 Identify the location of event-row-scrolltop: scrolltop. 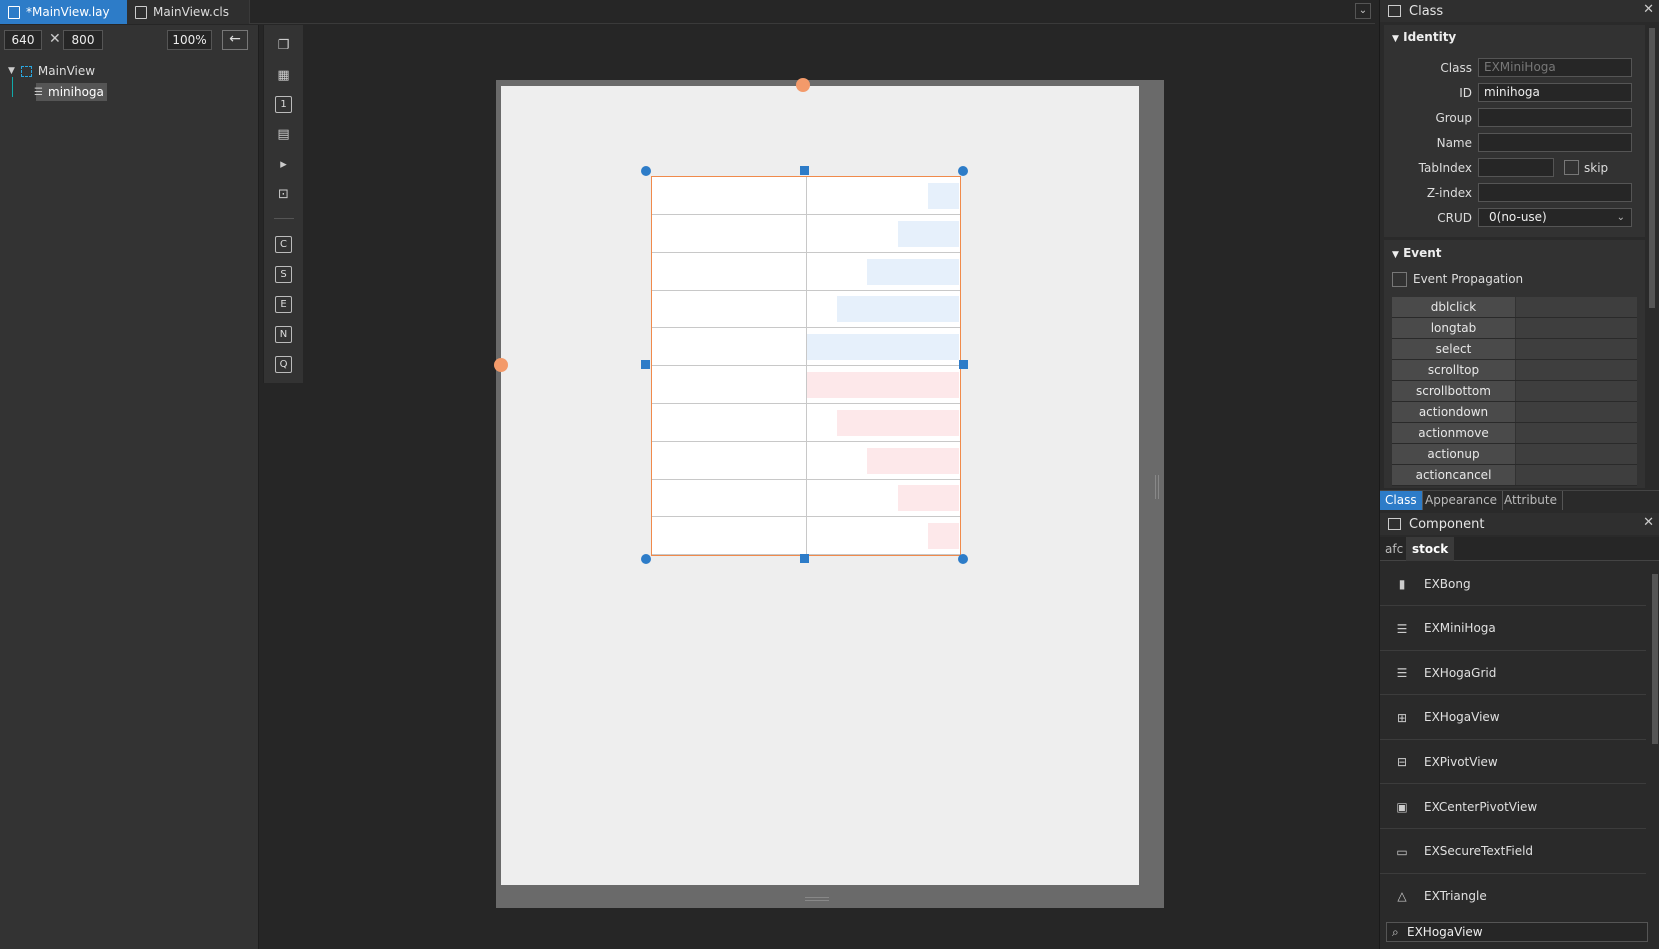
(1514, 370).